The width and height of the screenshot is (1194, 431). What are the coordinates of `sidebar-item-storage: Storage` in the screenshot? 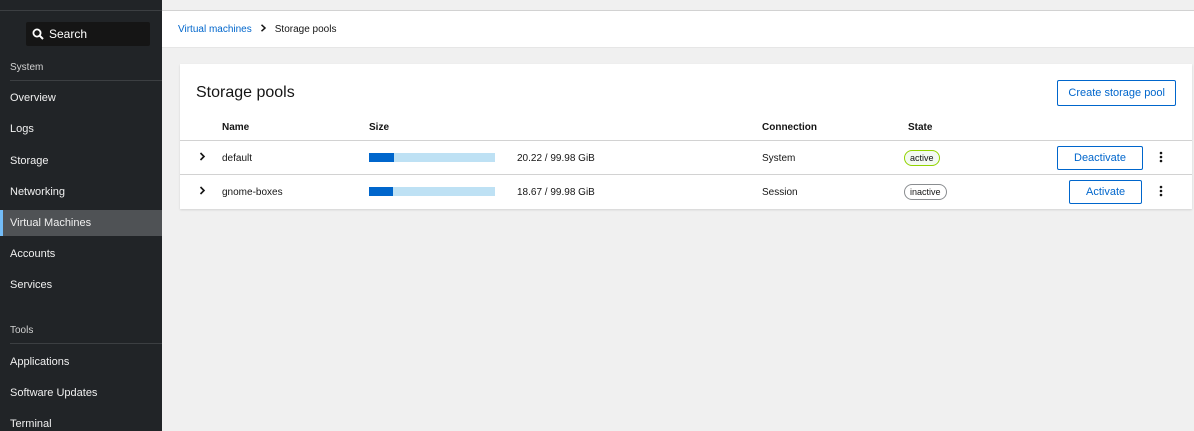 It's located at (81, 161).